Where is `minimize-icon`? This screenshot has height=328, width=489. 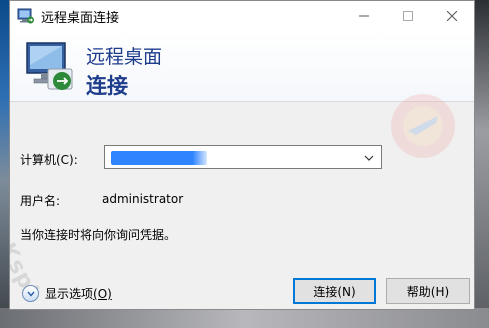 minimize-icon is located at coordinates (364, 16).